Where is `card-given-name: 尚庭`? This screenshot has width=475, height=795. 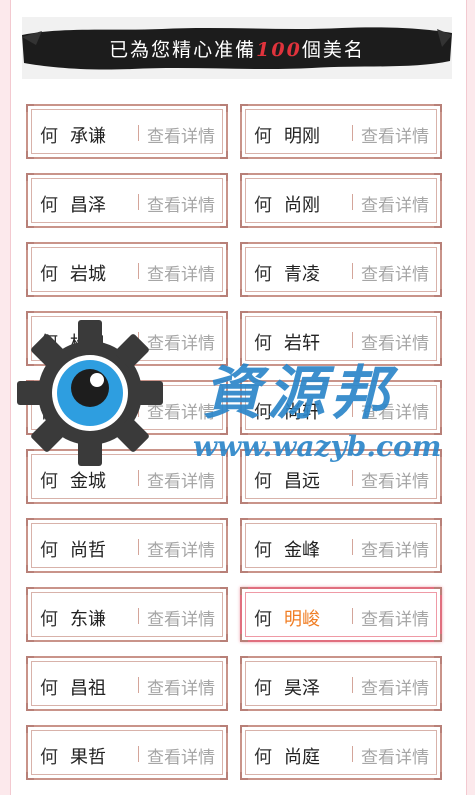 card-given-name: 尚庭 is located at coordinates (302, 757).